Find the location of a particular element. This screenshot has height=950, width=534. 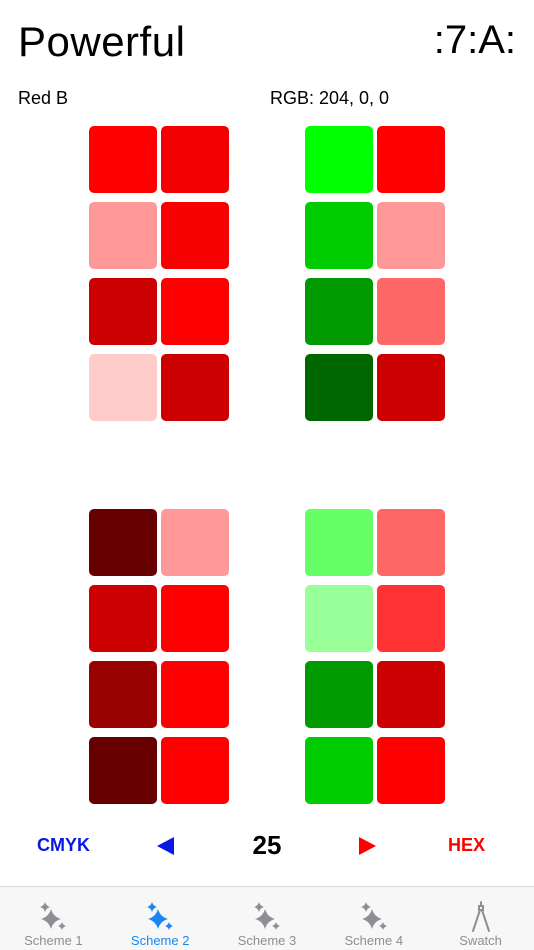

tab-swatch: Swatch is located at coordinates (480, 918).